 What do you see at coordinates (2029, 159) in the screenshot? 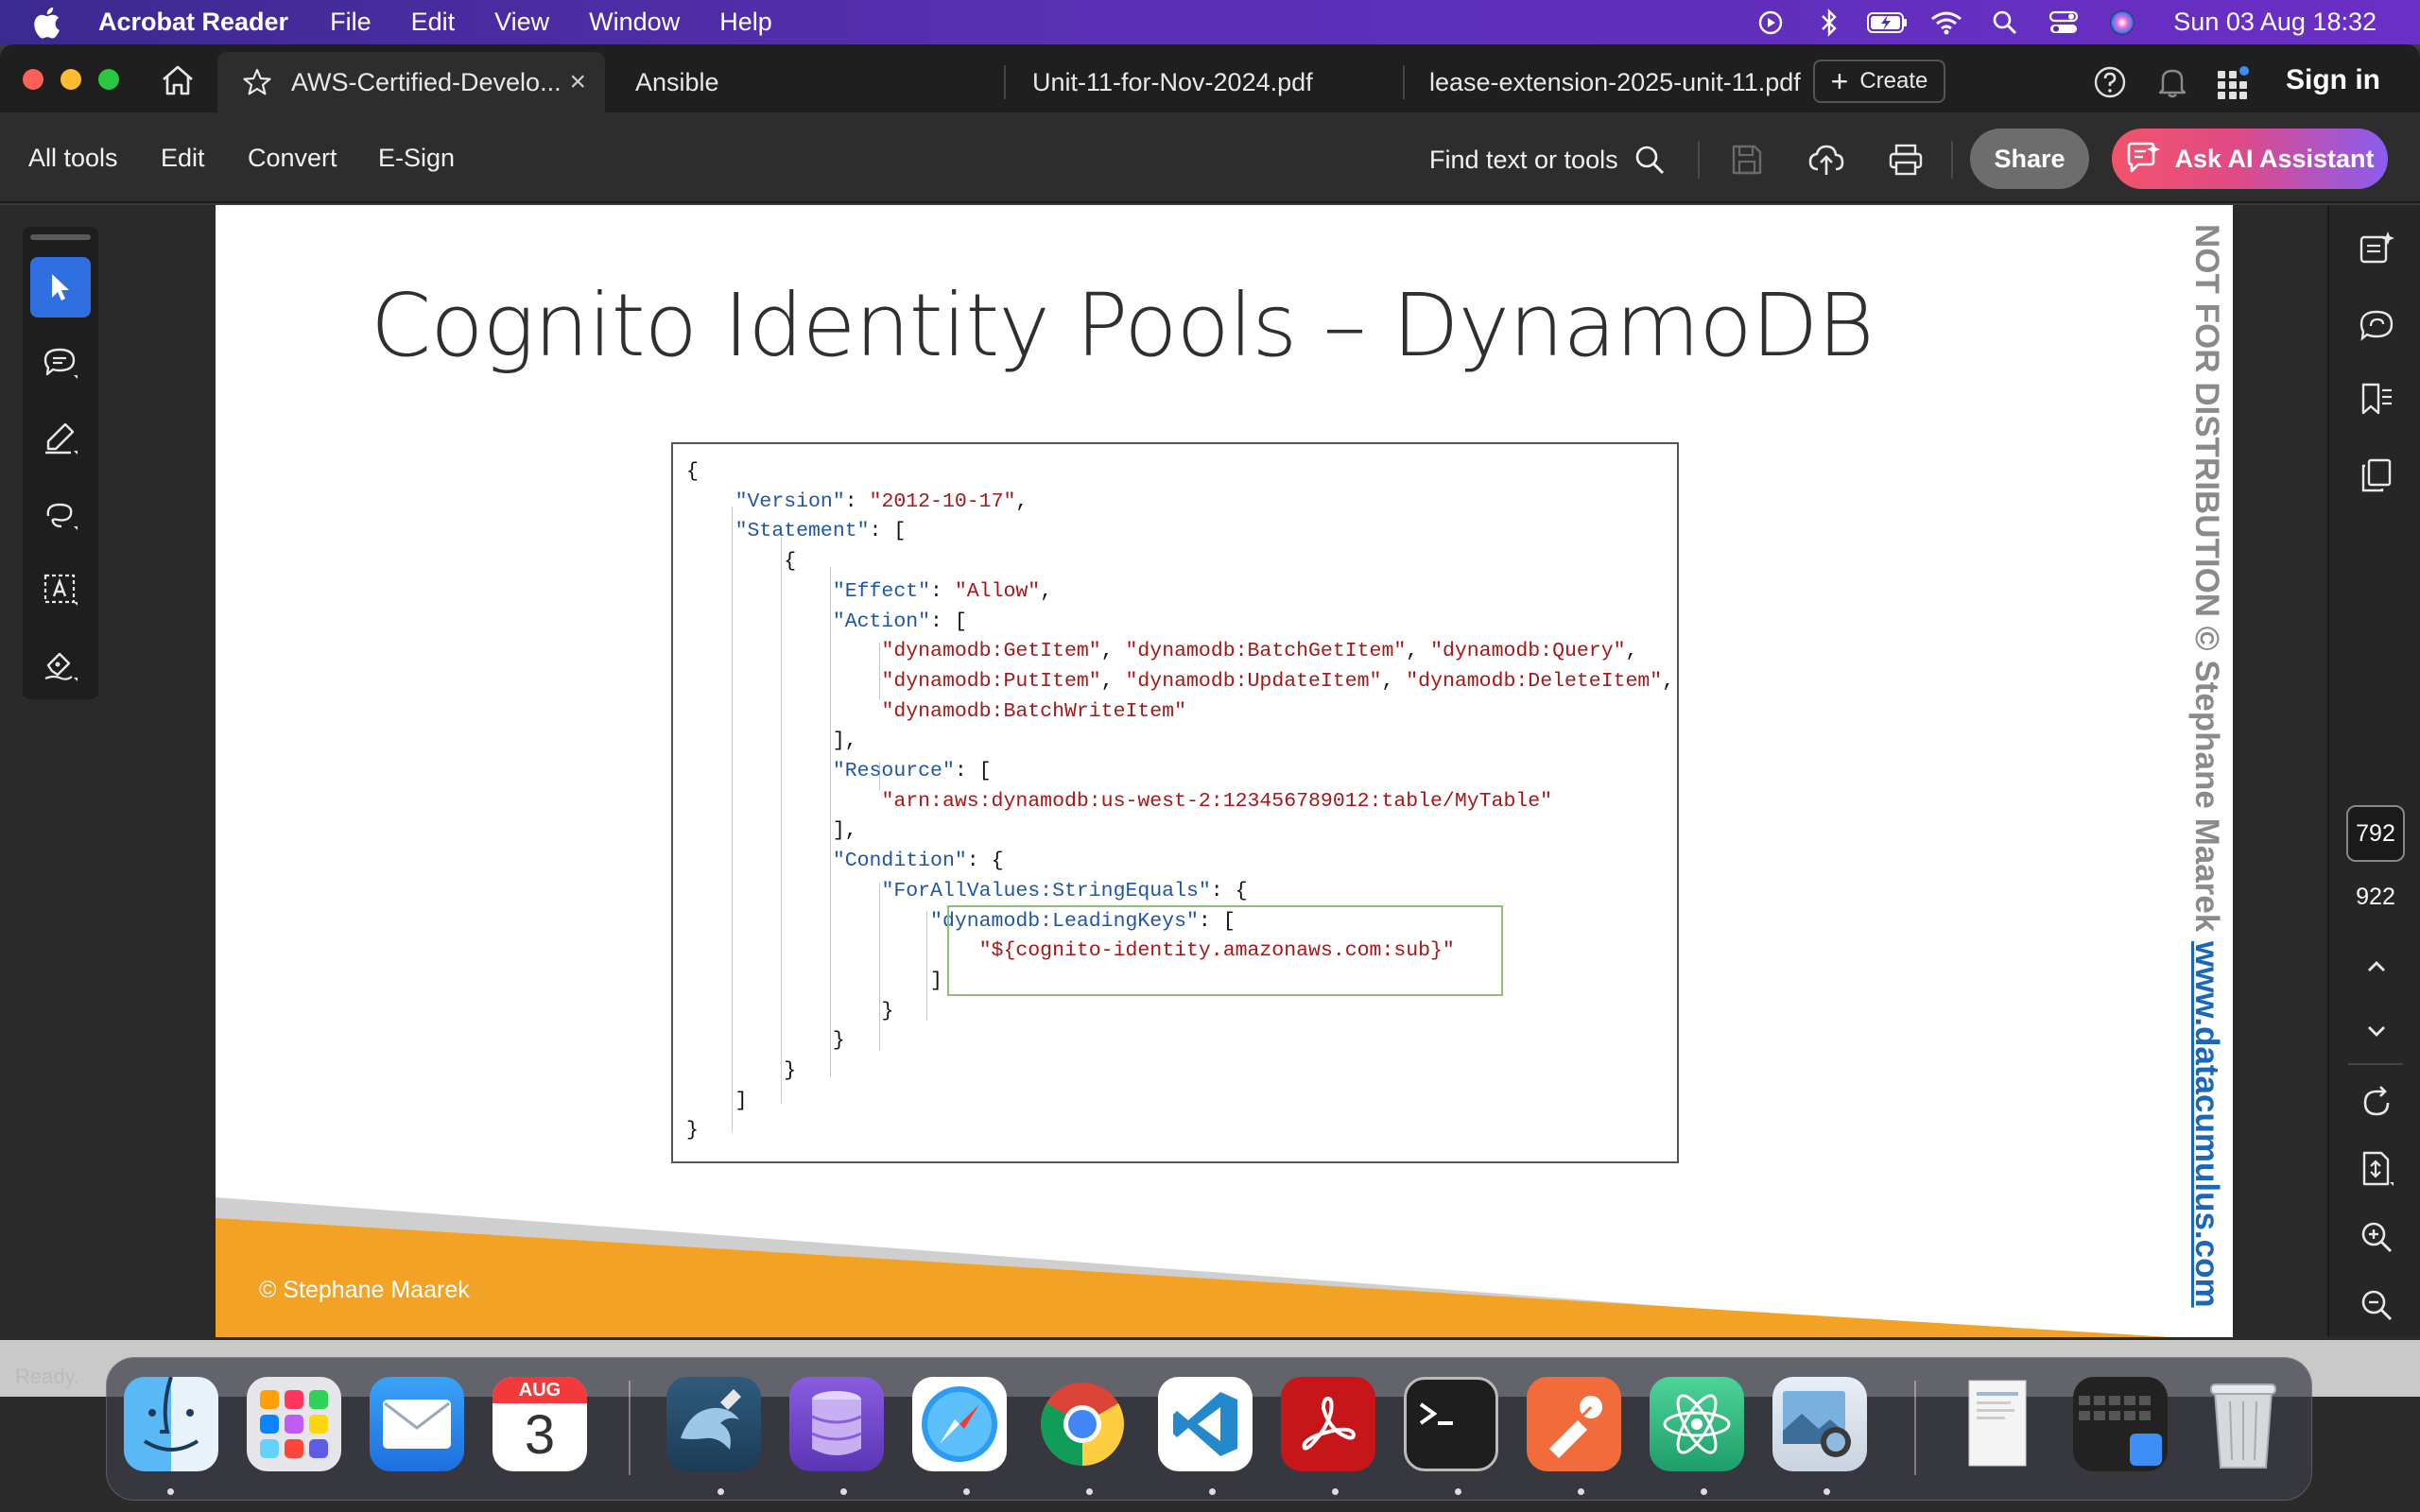
I see `share-button: Share` at bounding box center [2029, 159].